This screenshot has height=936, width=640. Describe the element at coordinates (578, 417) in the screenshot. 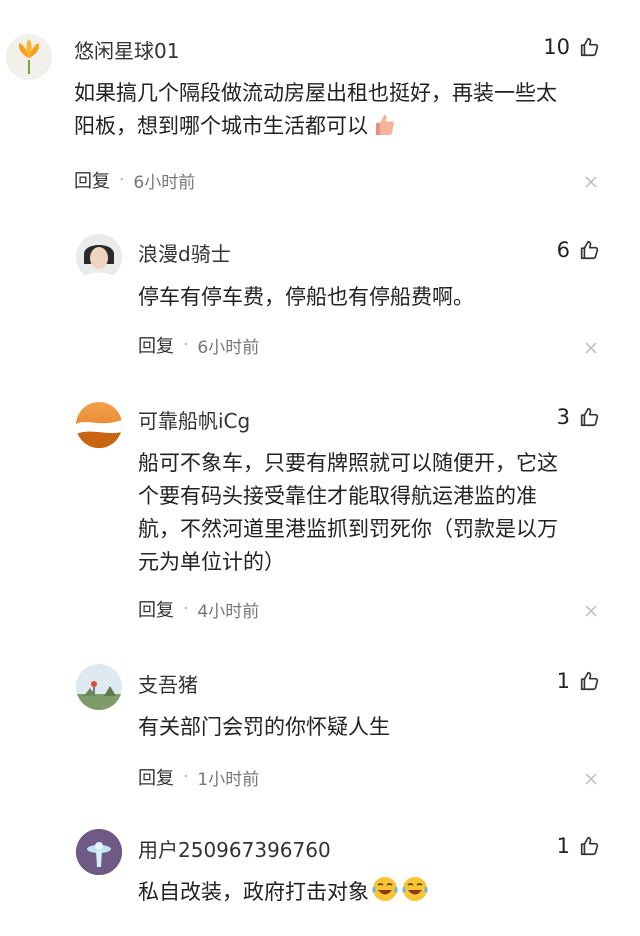

I see `like-button: 3` at that location.